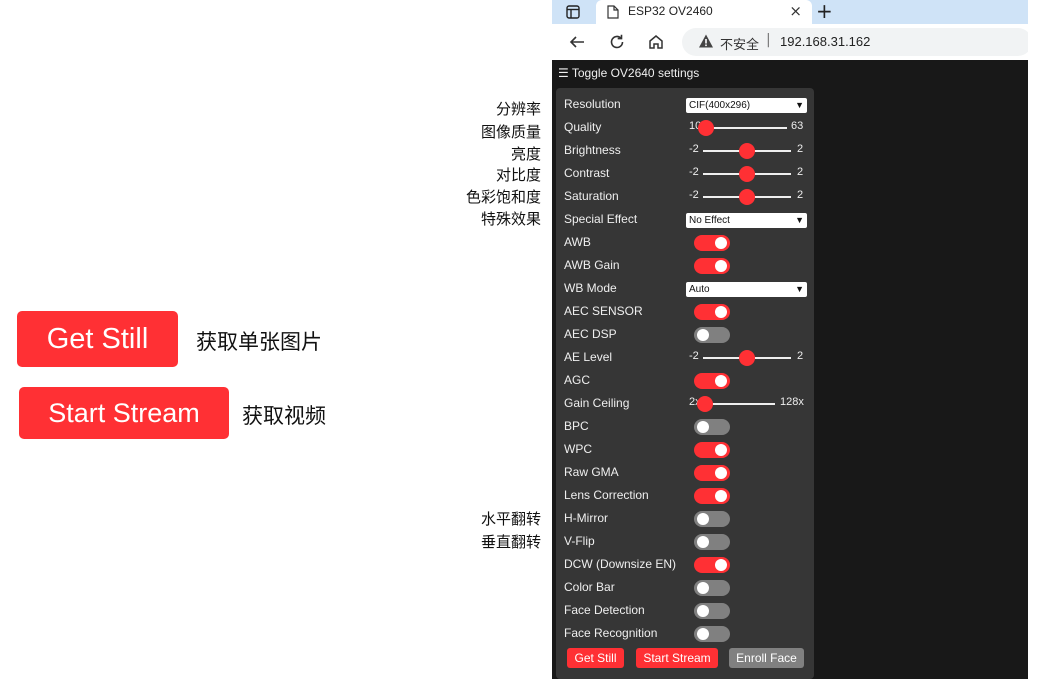  What do you see at coordinates (712, 634) in the screenshot?
I see `face-recognition-toggle` at bounding box center [712, 634].